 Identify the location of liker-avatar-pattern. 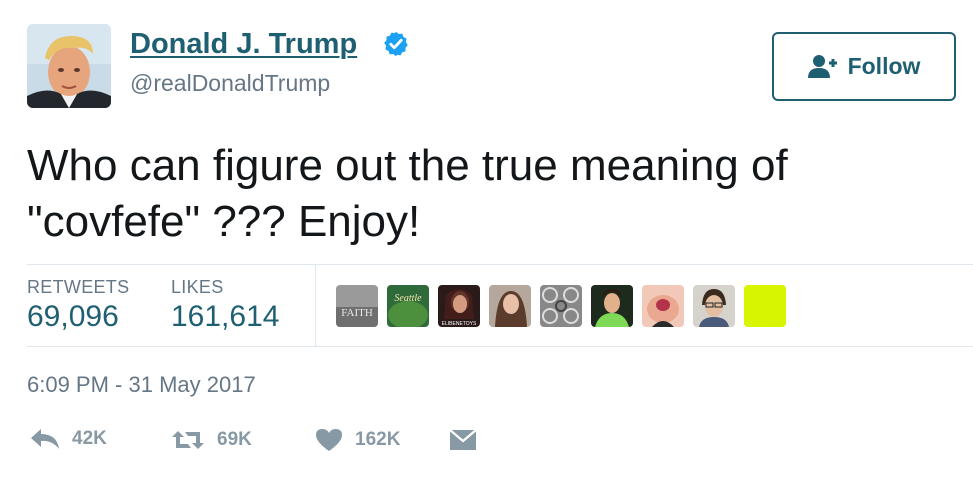
(561, 306).